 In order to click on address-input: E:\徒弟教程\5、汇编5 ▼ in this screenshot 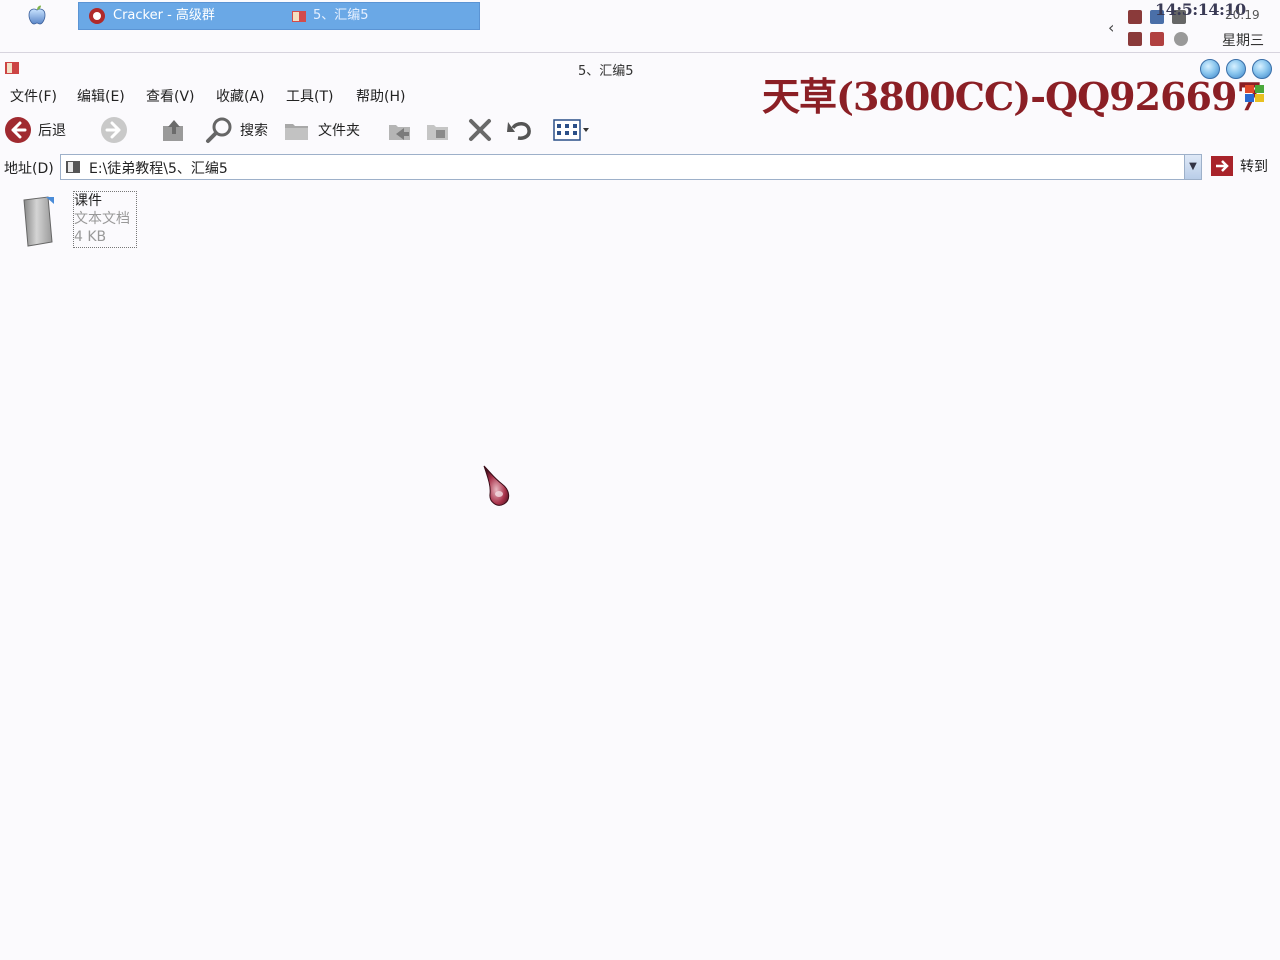, I will do `click(631, 167)`.